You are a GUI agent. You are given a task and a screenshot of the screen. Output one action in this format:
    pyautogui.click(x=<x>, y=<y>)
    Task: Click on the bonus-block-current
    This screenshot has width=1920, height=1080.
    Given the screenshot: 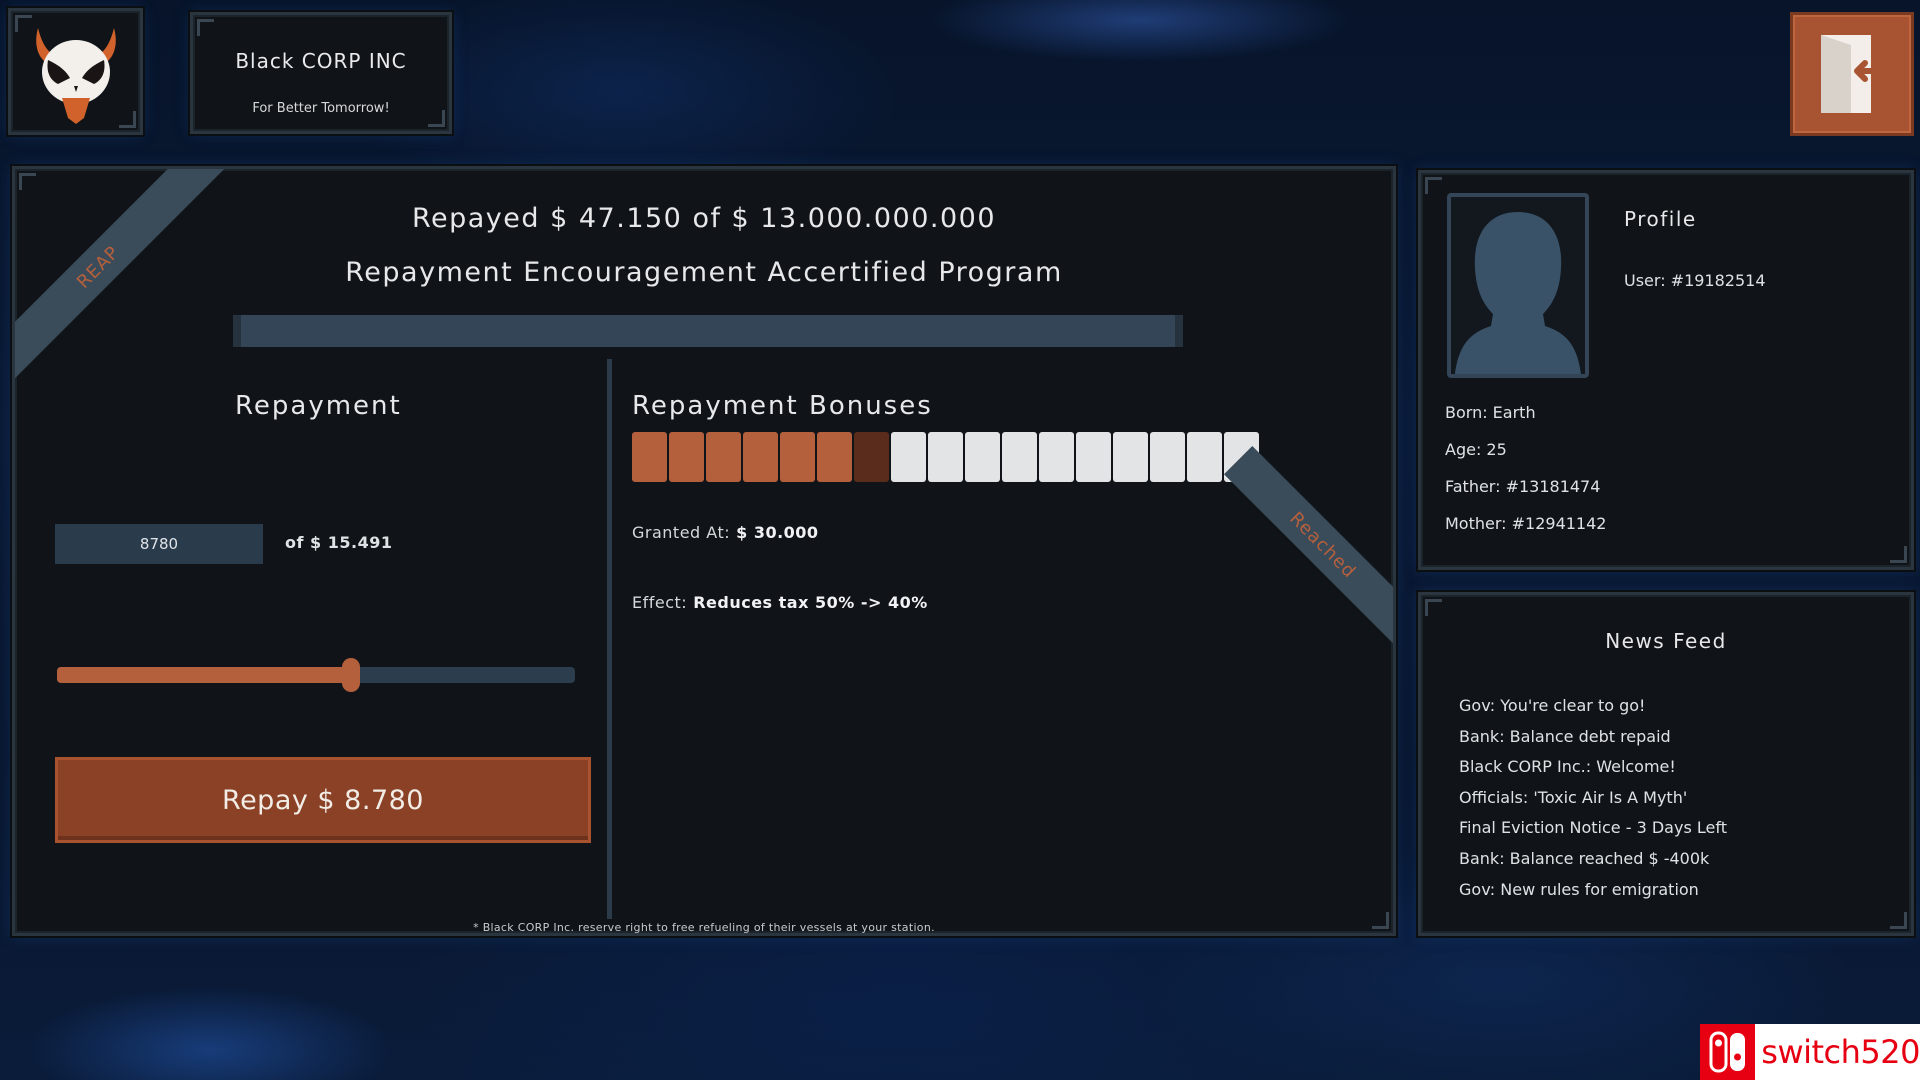 What is the action you would take?
    pyautogui.click(x=871, y=457)
    